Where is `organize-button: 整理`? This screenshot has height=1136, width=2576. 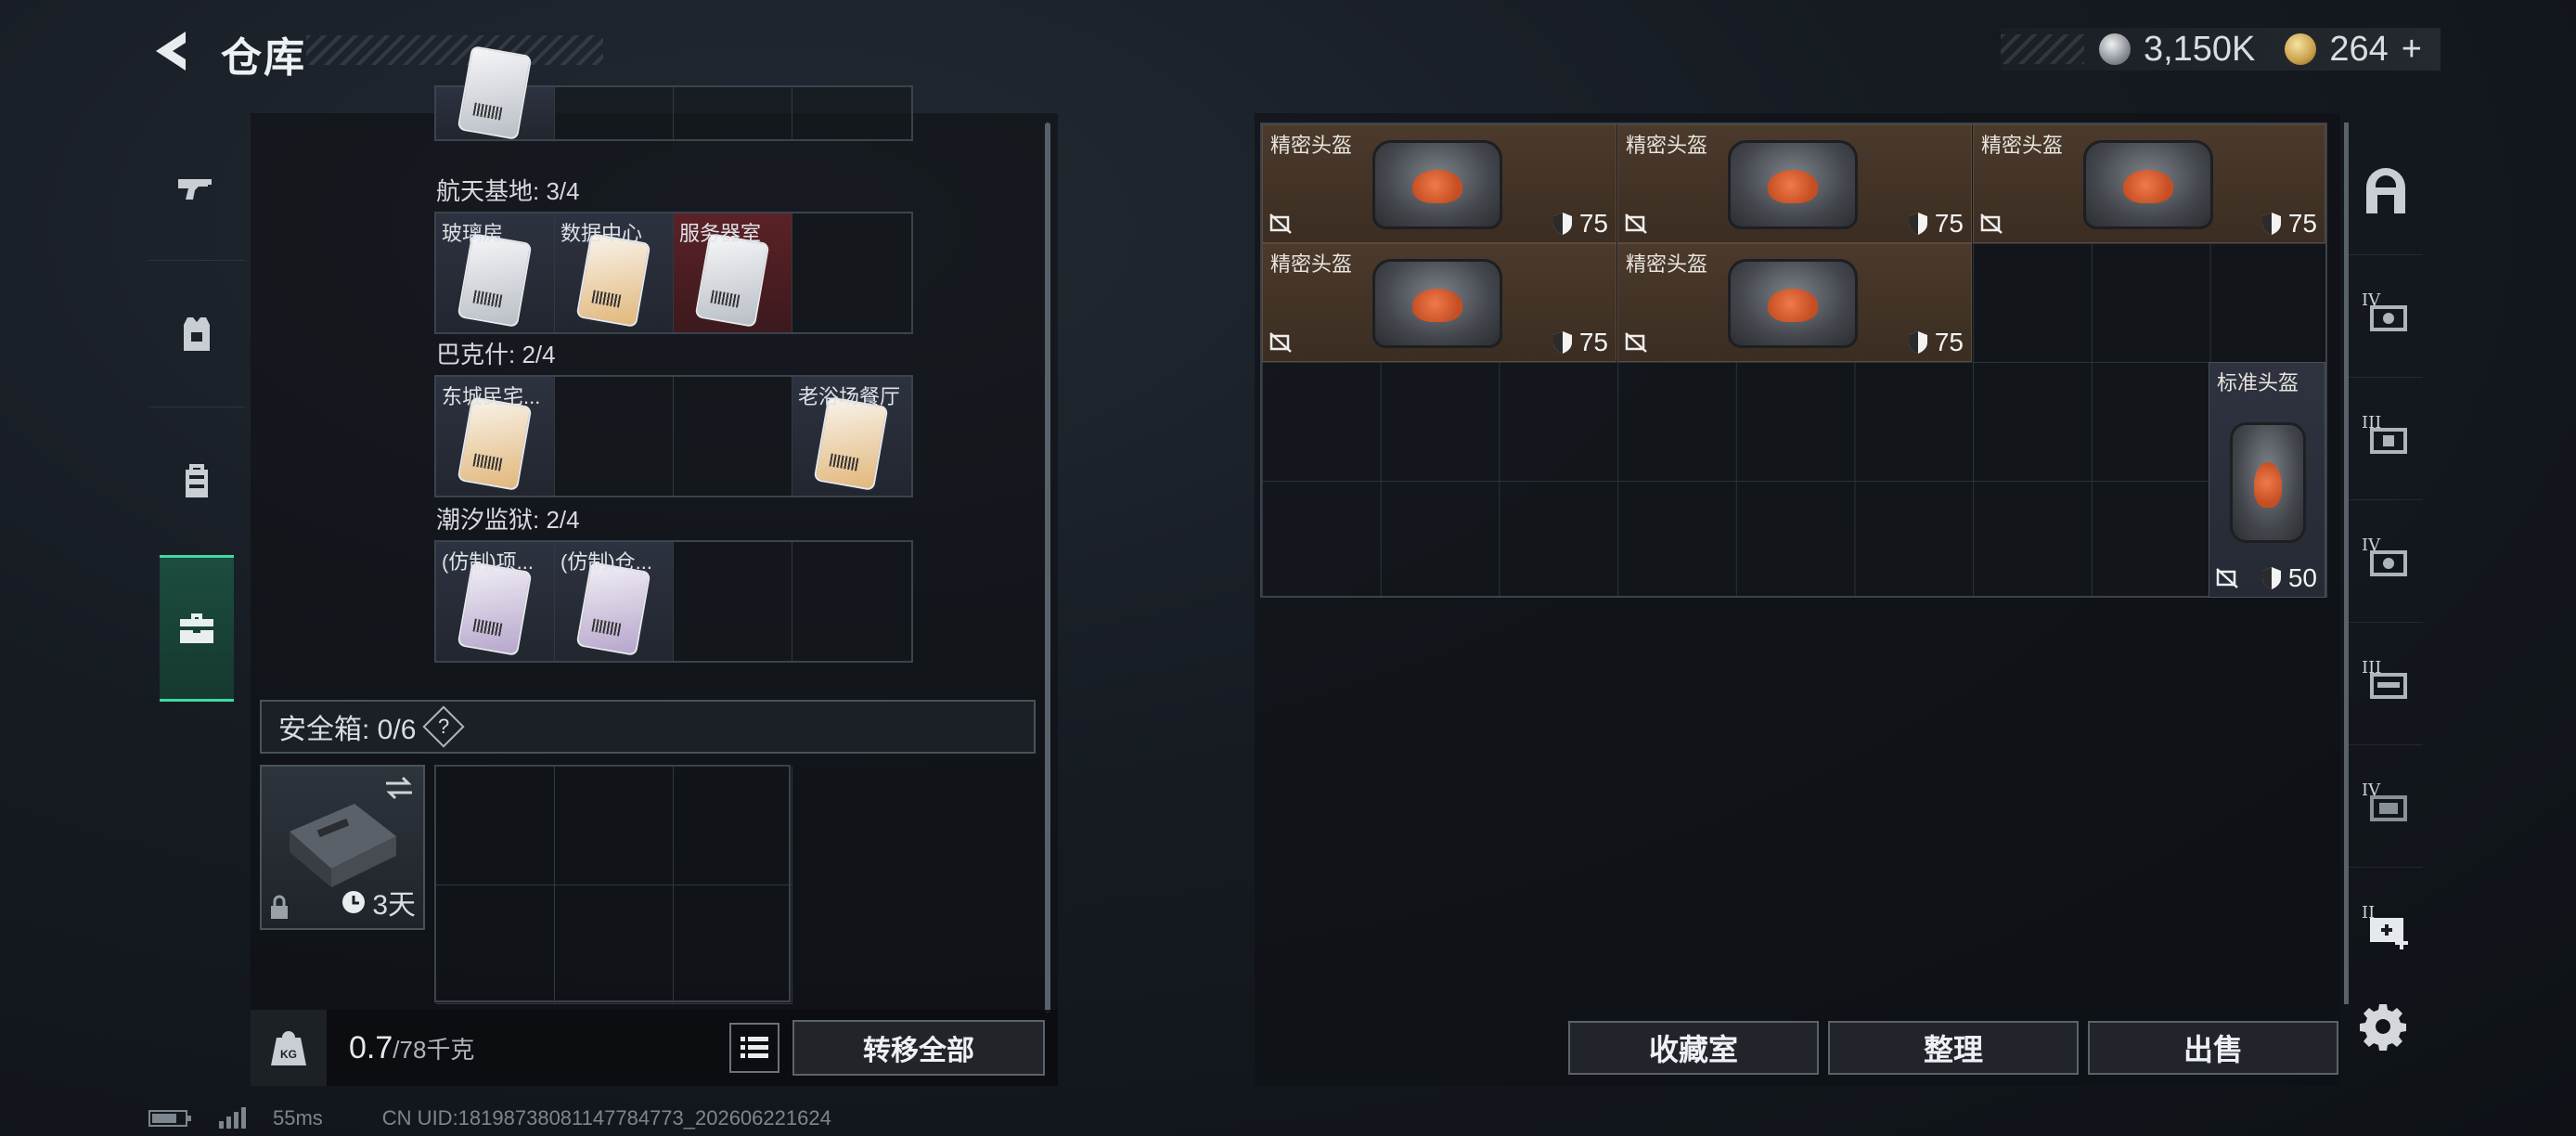 organize-button: 整理 is located at coordinates (1954, 1048).